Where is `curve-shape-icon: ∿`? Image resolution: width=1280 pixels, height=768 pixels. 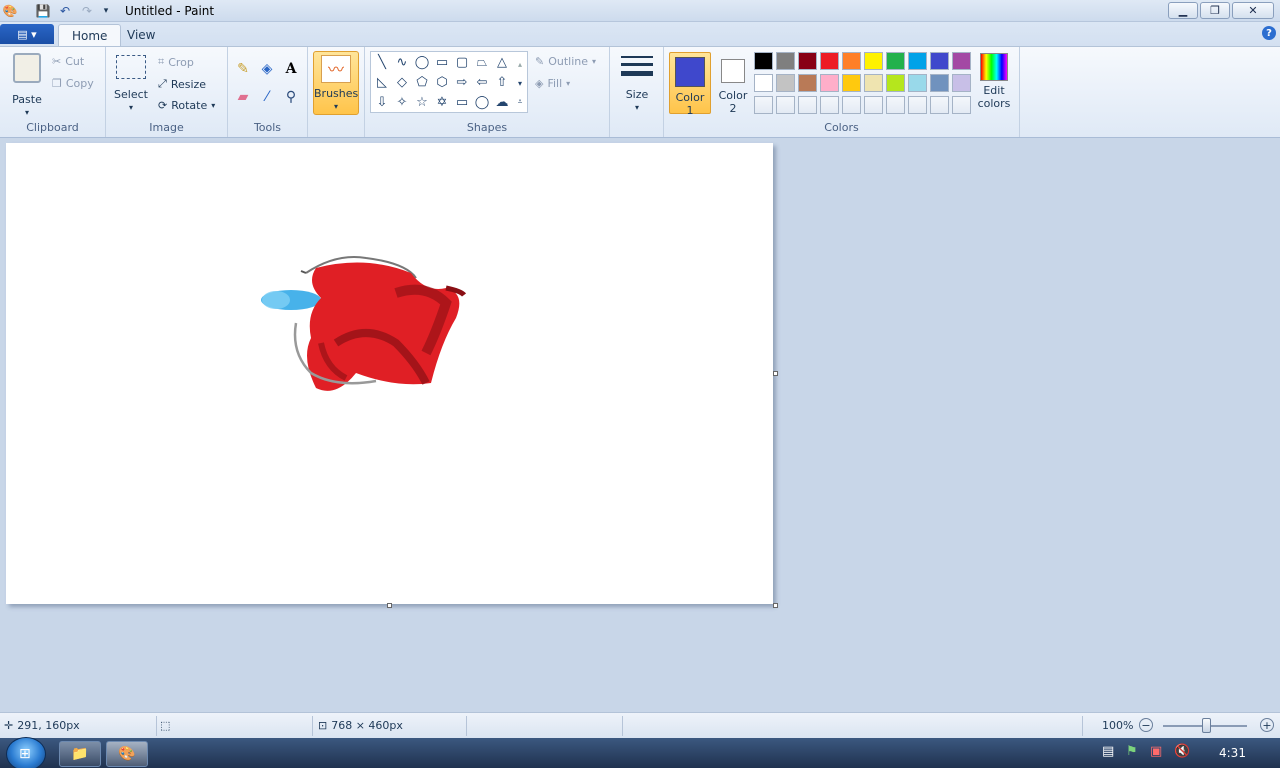
curve-shape-icon: ∿ is located at coordinates (402, 62).